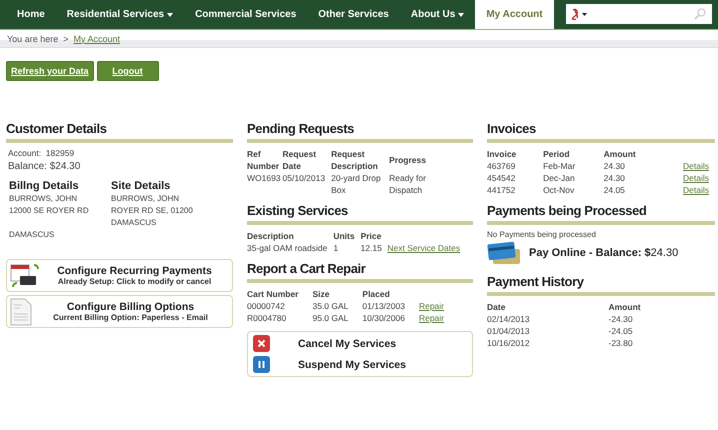 Image resolution: width=718 pixels, height=430 pixels. Describe the element at coordinates (44, 186) in the screenshot. I see `billing-heading: Billng Details` at that location.